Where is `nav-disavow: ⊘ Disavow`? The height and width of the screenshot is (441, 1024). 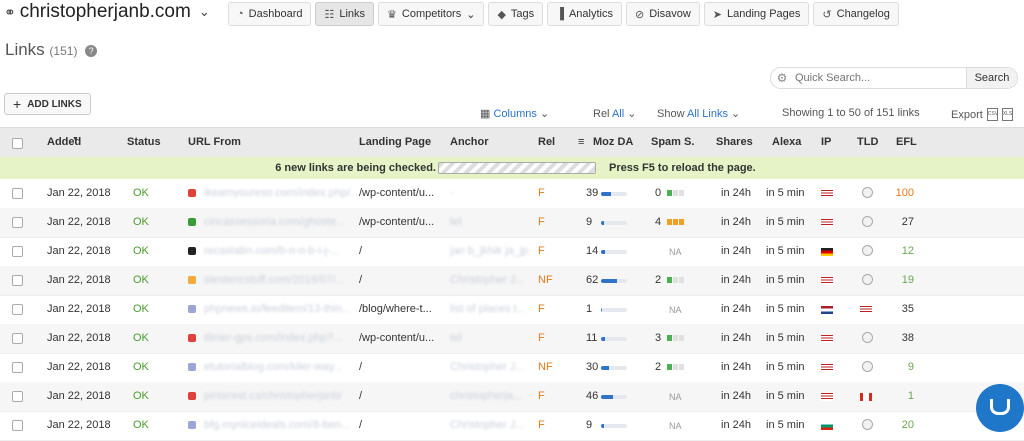 nav-disavow: ⊘ Disavow is located at coordinates (662, 14).